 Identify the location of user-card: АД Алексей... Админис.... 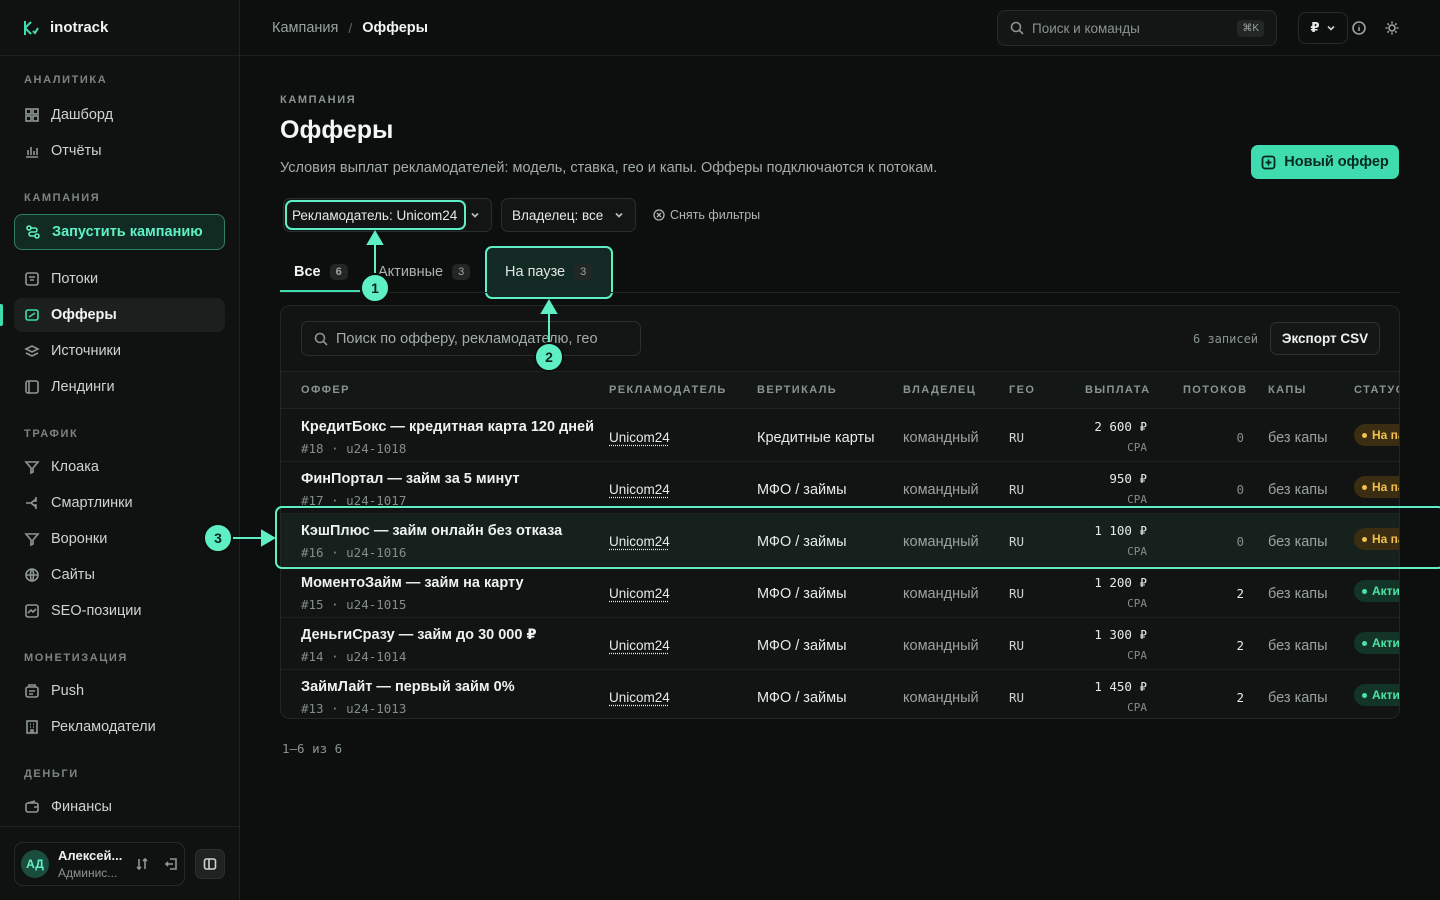
(100, 863).